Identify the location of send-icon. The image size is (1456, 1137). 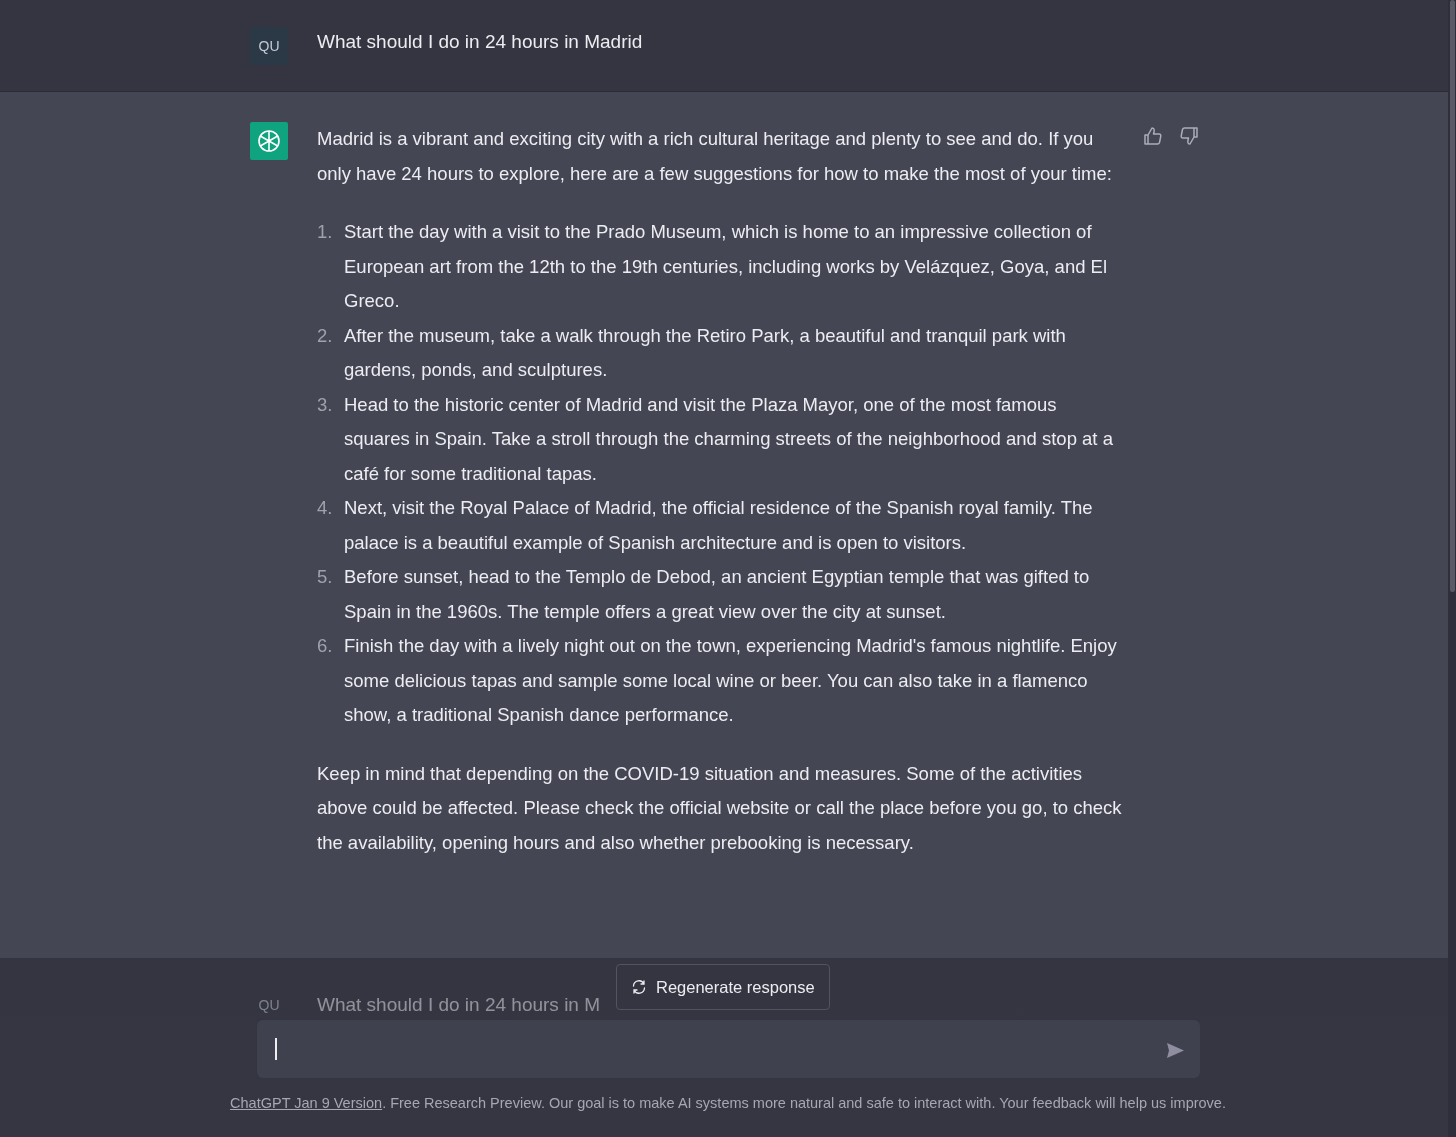
(1175, 1050).